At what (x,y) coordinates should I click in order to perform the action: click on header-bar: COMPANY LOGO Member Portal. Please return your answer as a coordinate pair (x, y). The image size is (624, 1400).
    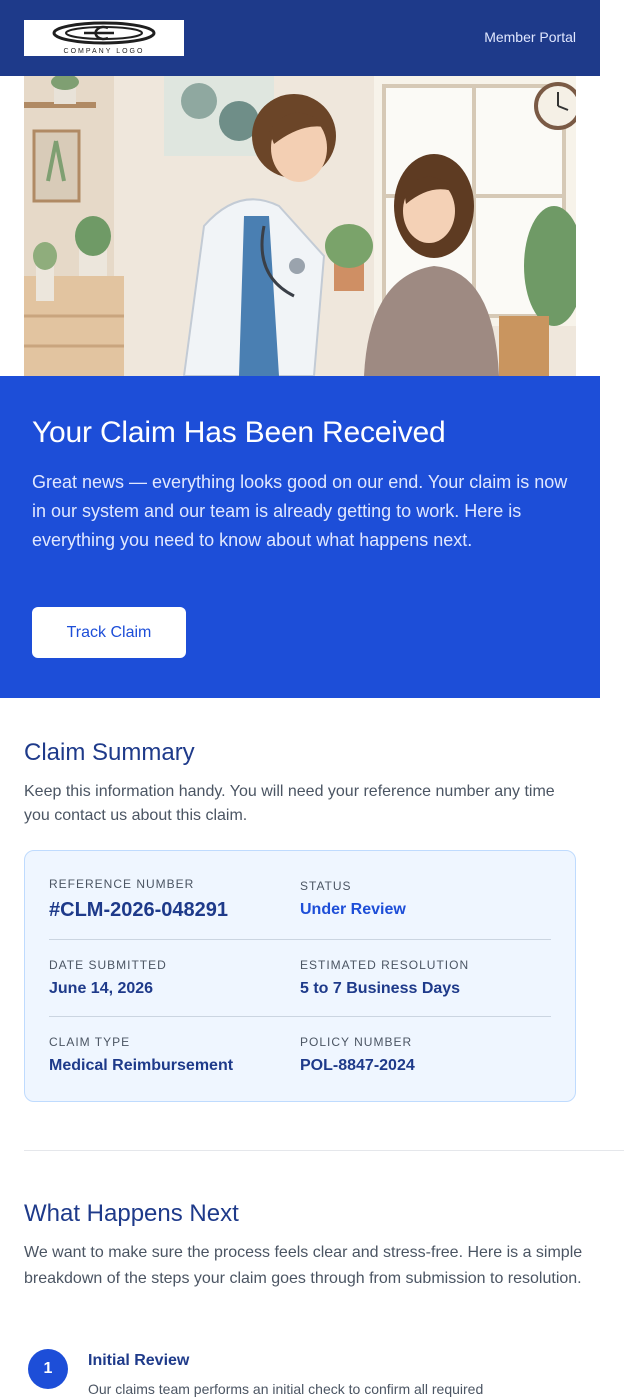
    Looking at the image, I should click on (300, 38).